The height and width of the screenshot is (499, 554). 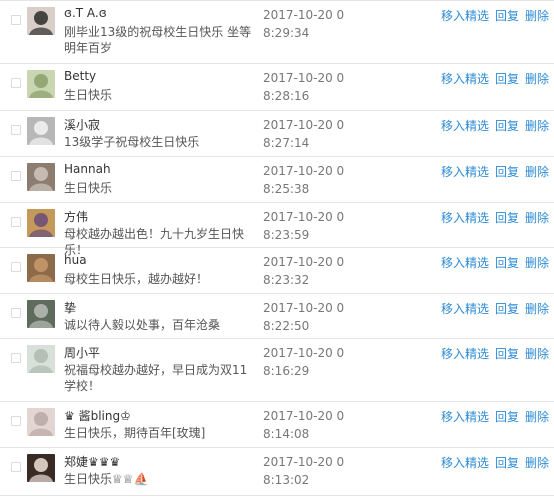 I want to click on commenter-name: Betty, so click(x=80, y=76).